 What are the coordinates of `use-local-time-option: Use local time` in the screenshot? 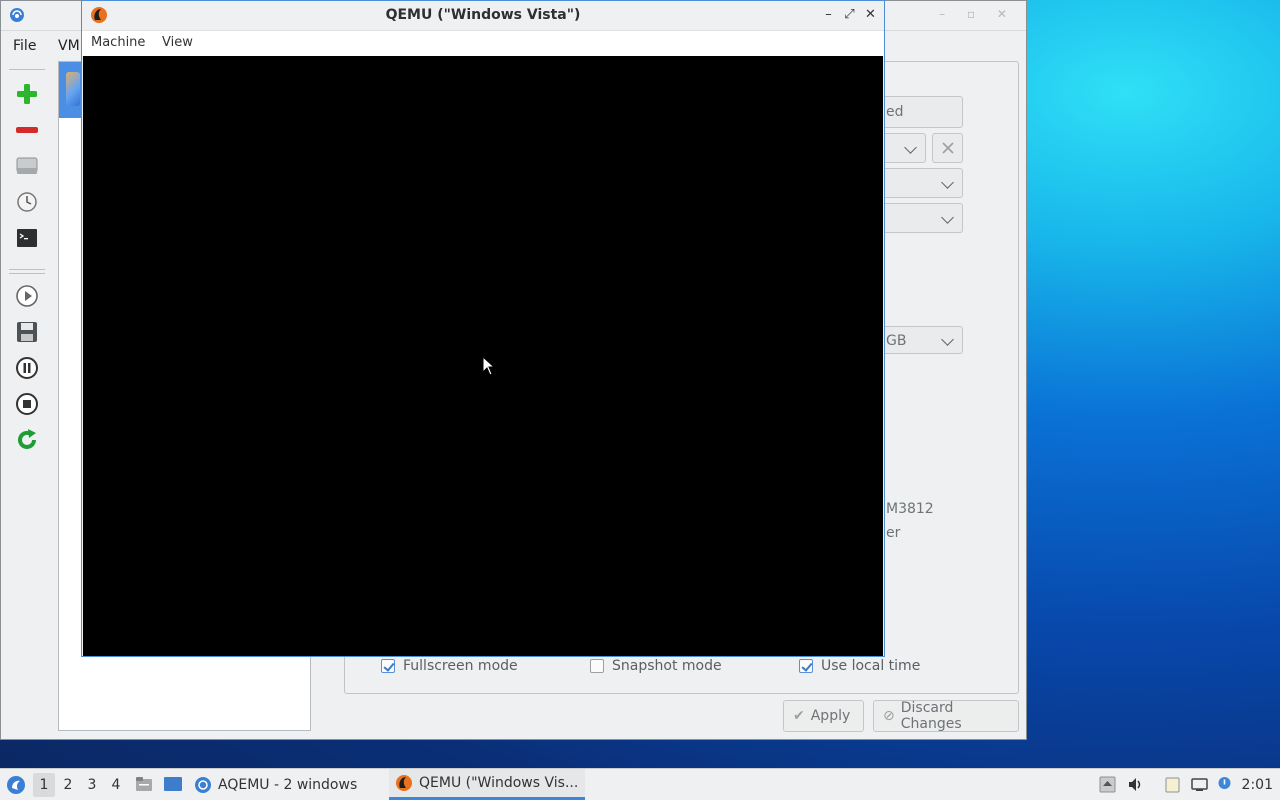 It's located at (859, 666).